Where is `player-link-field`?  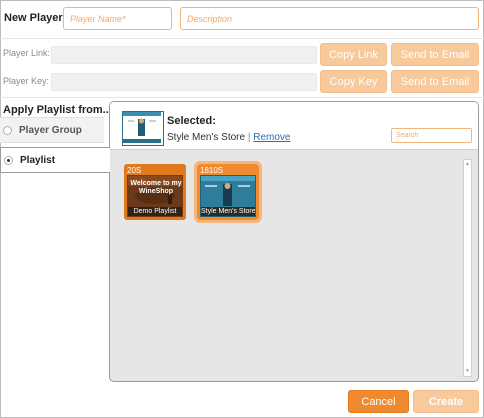 player-link-field is located at coordinates (184, 55).